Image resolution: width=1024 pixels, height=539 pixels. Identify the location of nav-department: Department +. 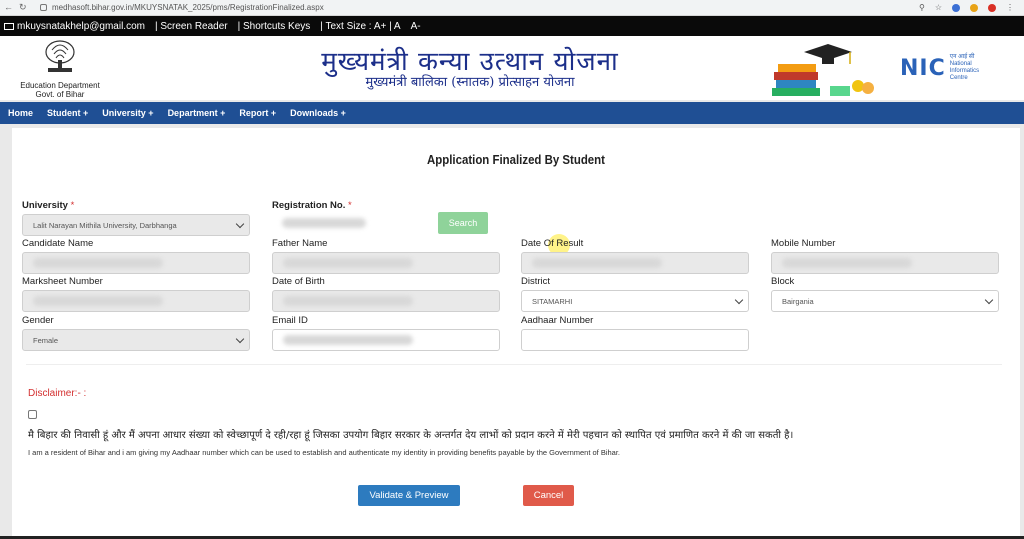
(197, 113).